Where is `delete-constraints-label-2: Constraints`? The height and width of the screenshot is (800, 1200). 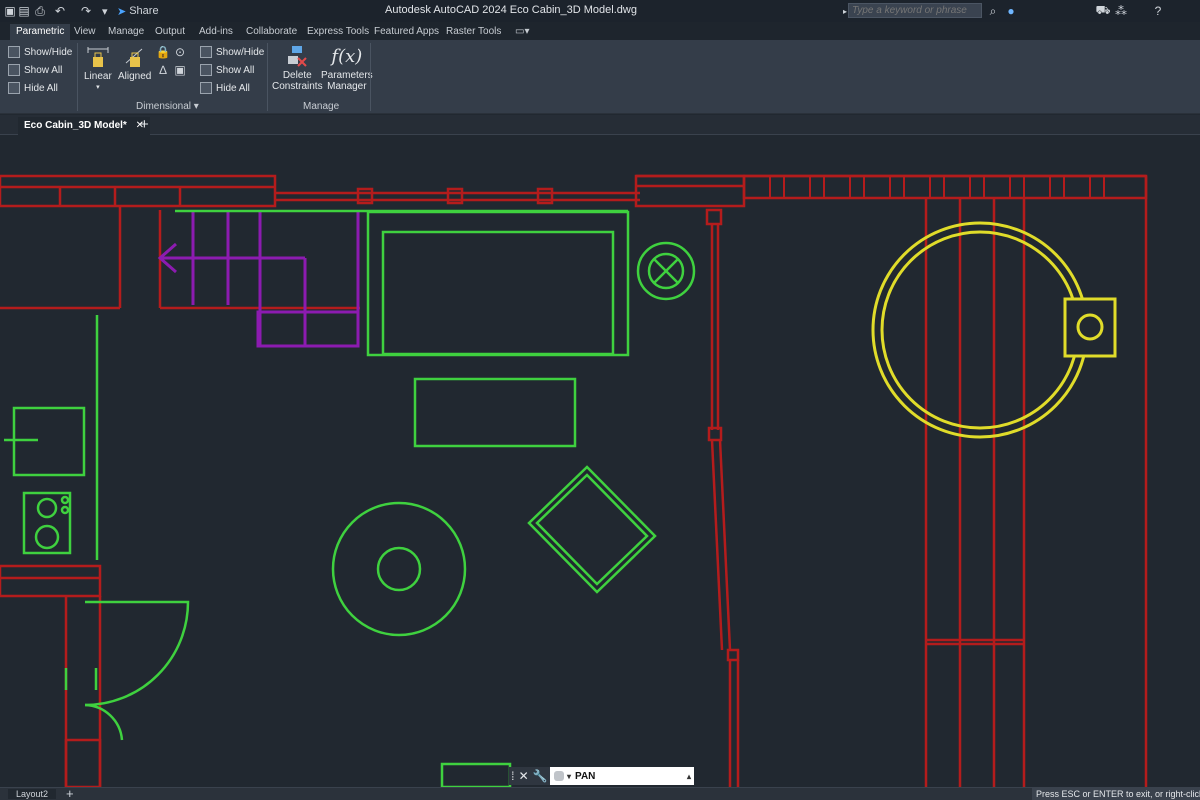
delete-constraints-label-2: Constraints is located at coordinates (297, 86).